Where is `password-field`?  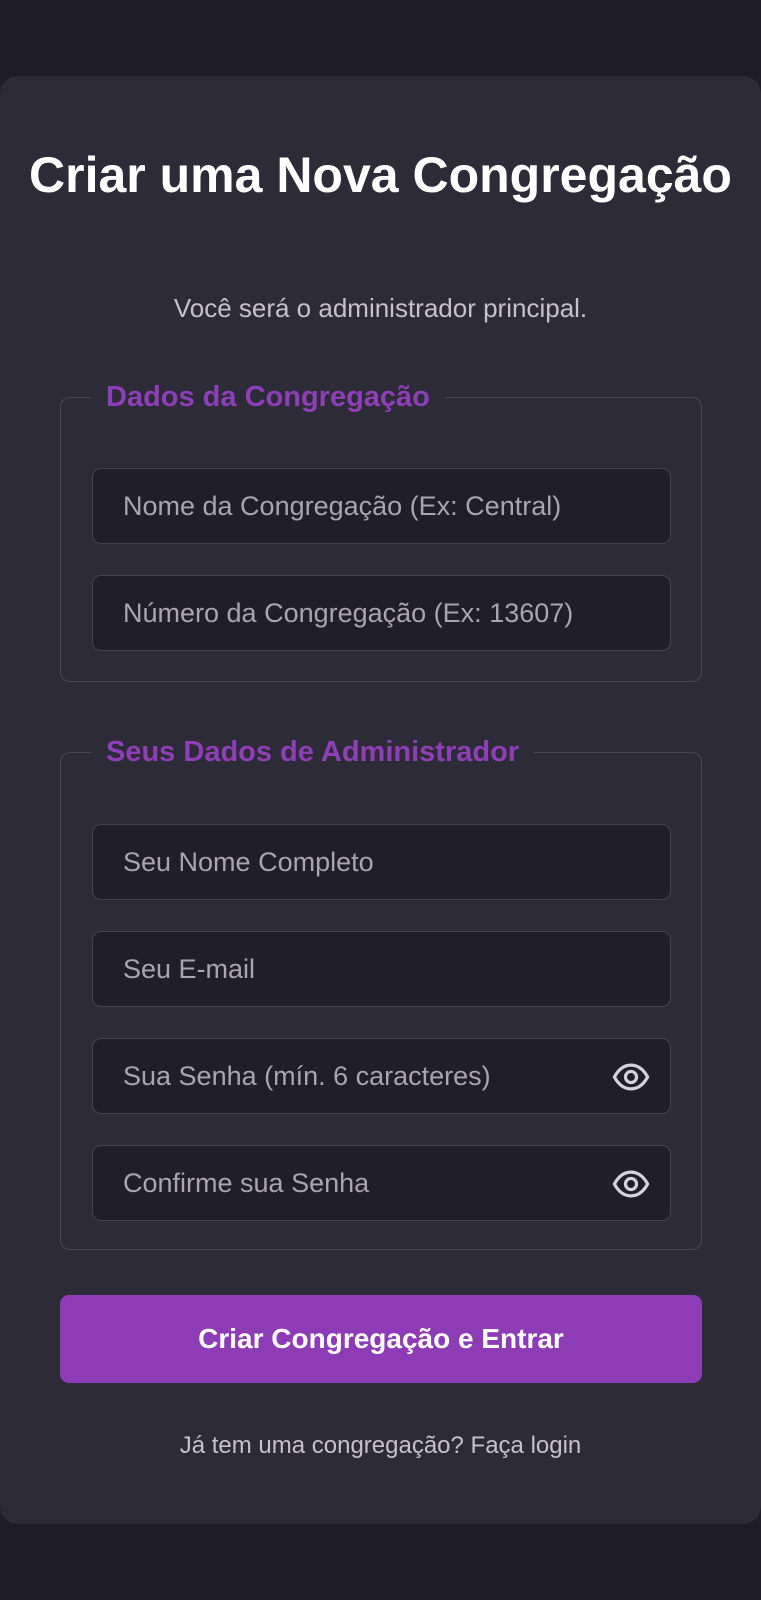 password-field is located at coordinates (381, 1076).